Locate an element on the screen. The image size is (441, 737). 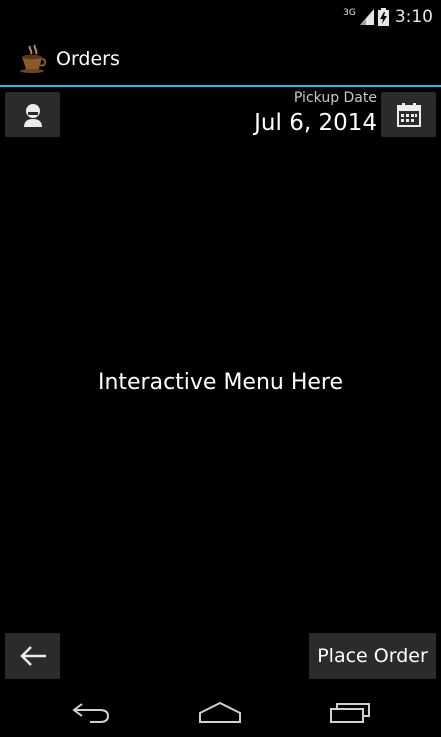
person-icon is located at coordinates (32, 115).